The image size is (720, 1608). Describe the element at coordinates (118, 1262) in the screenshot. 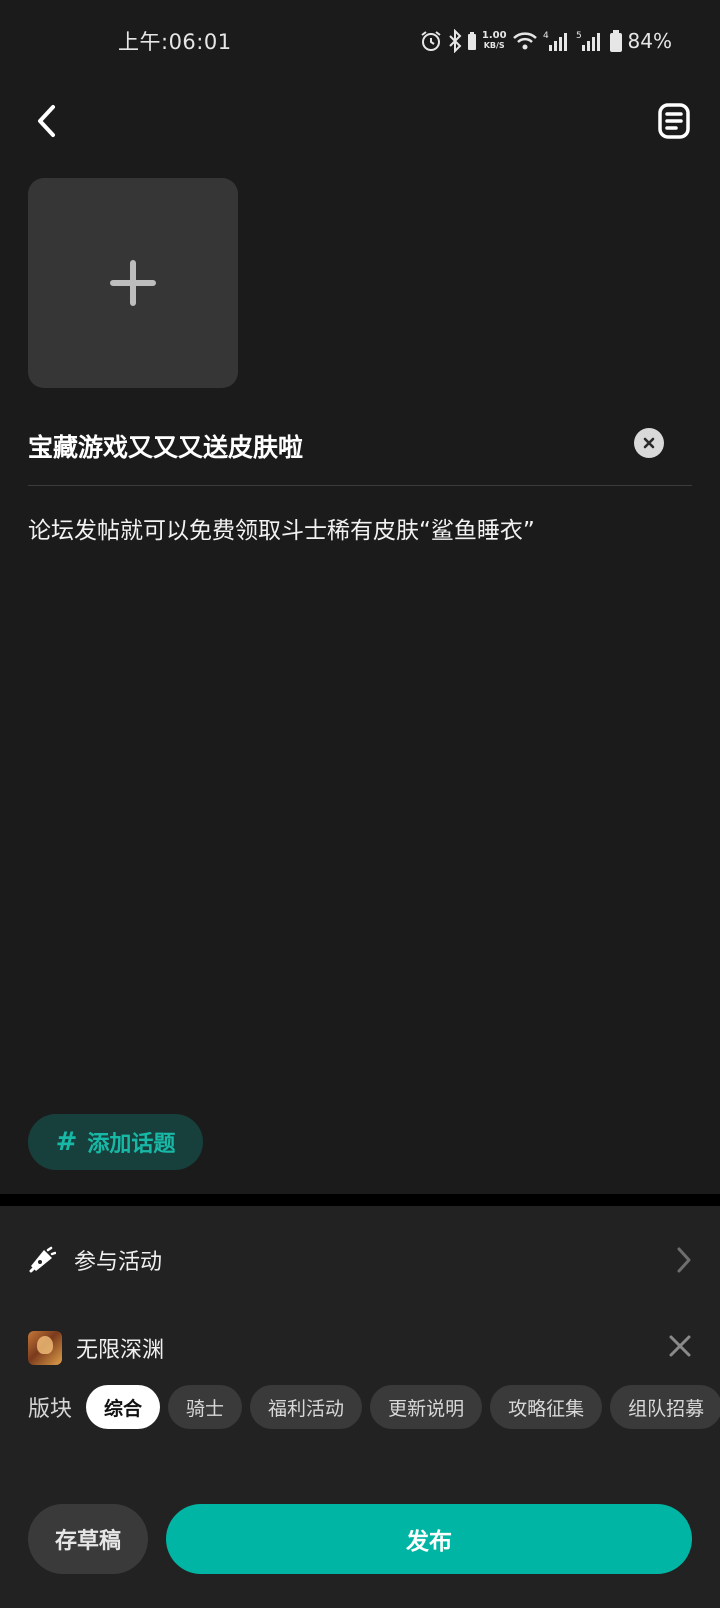

I see `join-activity-label: 参与活动` at that location.